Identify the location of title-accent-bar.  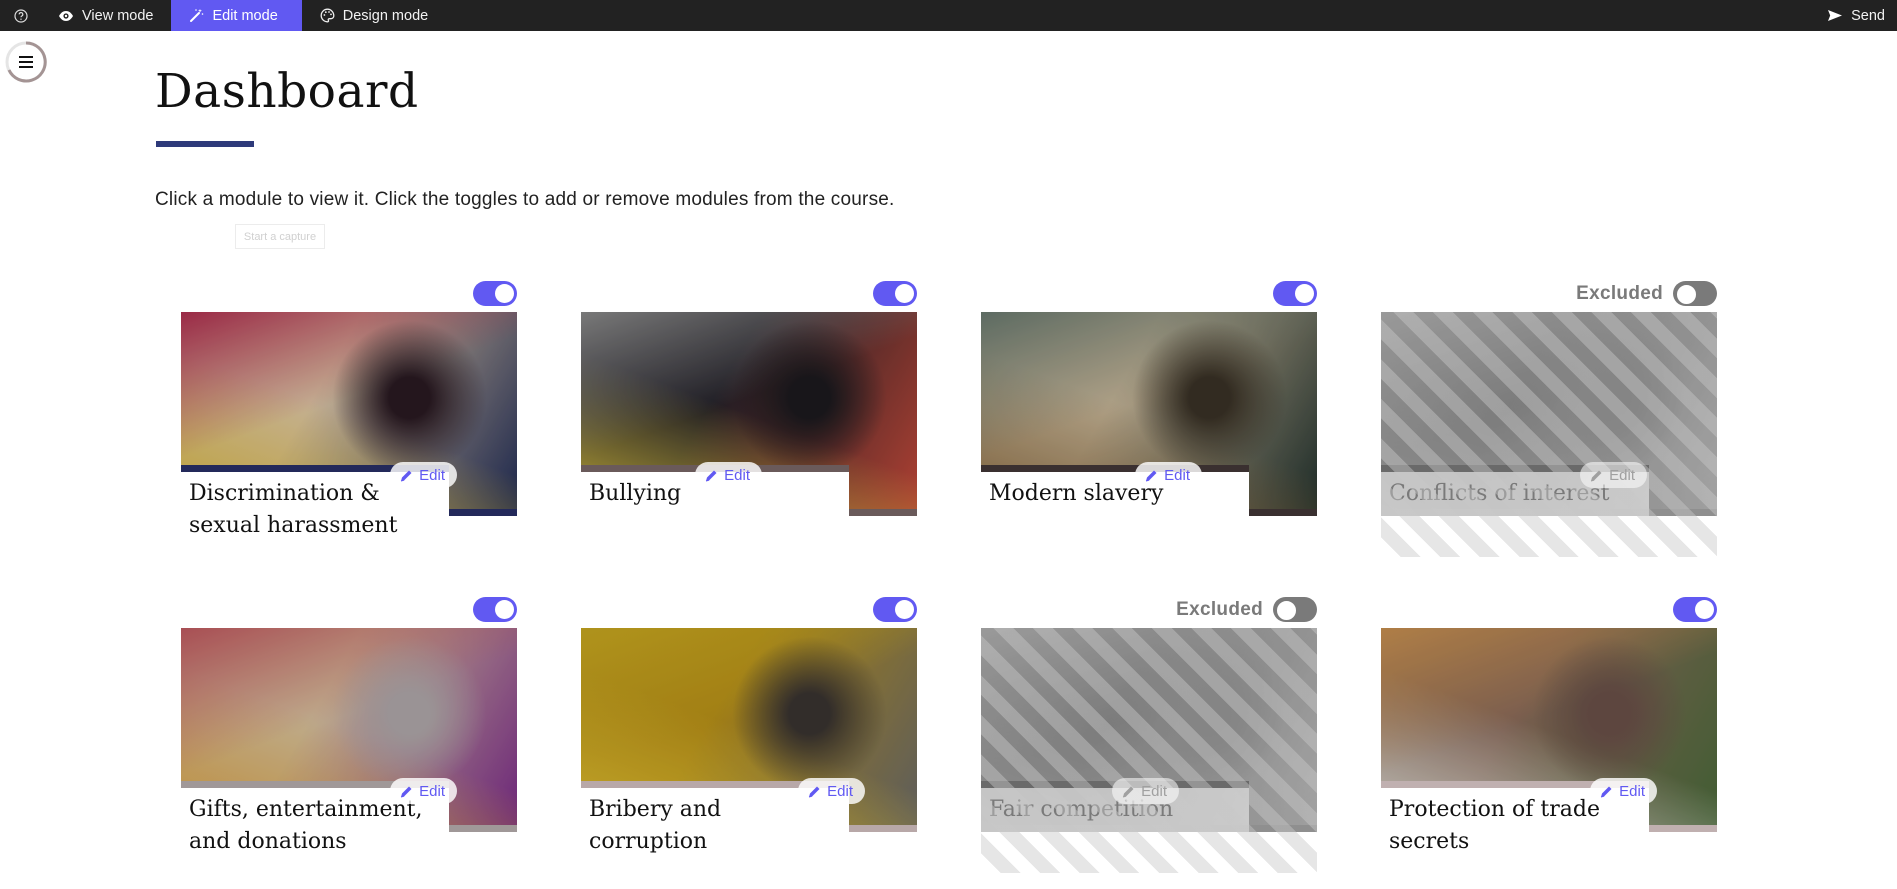
(1115, 468).